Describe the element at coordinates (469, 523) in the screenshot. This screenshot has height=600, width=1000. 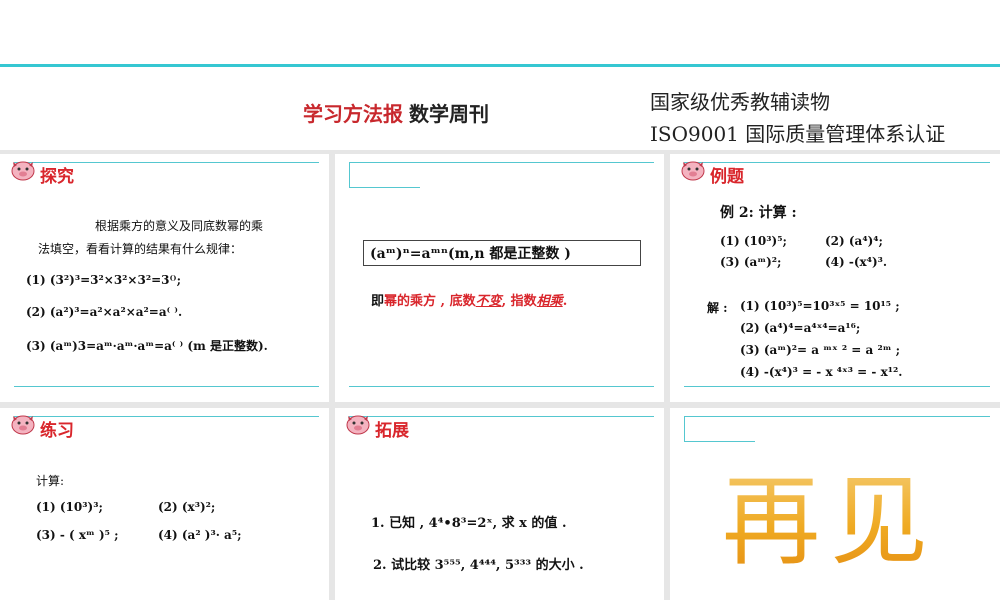
I see `extension-question-1: 1. 已知 , 4⁴•8³=2ˣ, 求 x 的值 .` at that location.